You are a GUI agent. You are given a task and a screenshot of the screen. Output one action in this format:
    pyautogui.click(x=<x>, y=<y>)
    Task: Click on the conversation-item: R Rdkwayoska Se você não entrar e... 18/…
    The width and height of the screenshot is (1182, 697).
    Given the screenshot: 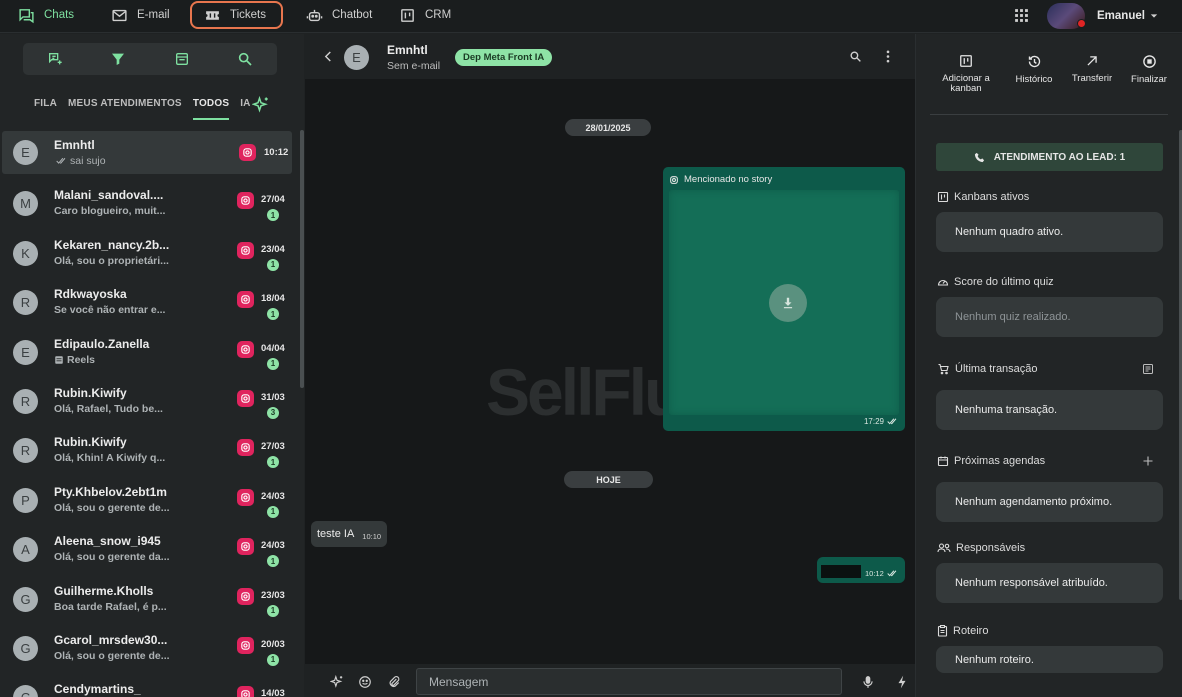 What is the action you would take?
    pyautogui.click(x=150, y=303)
    